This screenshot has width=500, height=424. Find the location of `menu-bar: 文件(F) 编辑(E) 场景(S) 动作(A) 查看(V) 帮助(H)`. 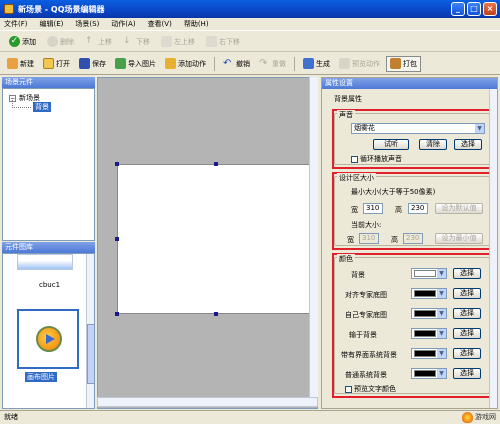

menu-bar: 文件(F) 编辑(E) 场景(S) 动作(A) 查看(V) 帮助(H) is located at coordinates (250, 24).